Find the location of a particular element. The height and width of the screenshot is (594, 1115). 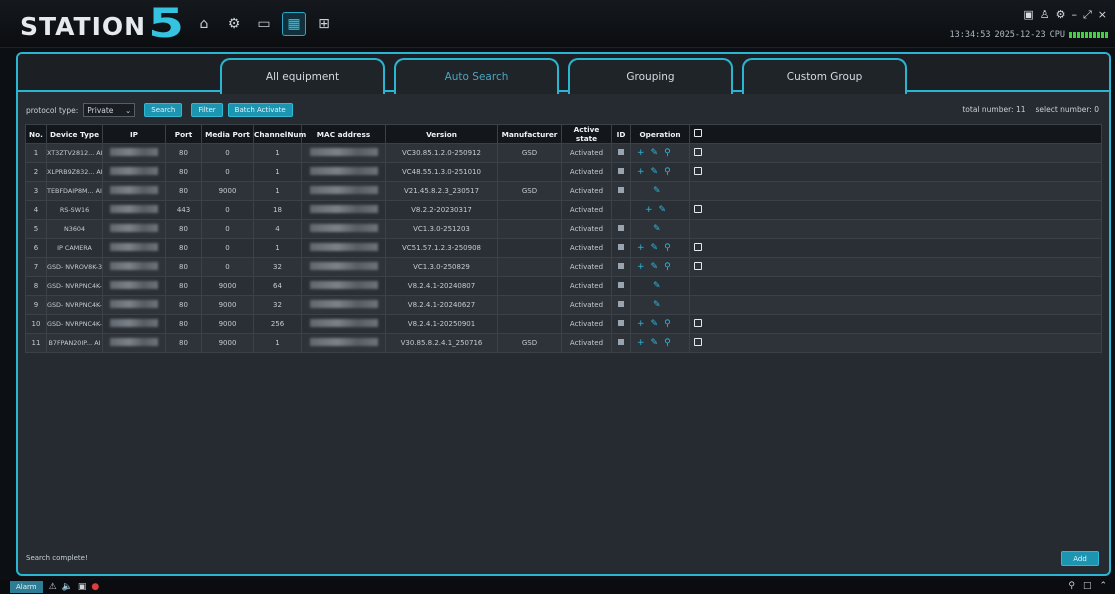

cell-manufacturer is located at coordinates (529, 229).